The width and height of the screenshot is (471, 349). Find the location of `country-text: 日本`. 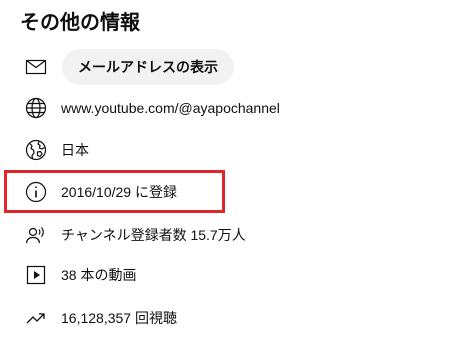

country-text: 日本 is located at coordinates (75, 150).